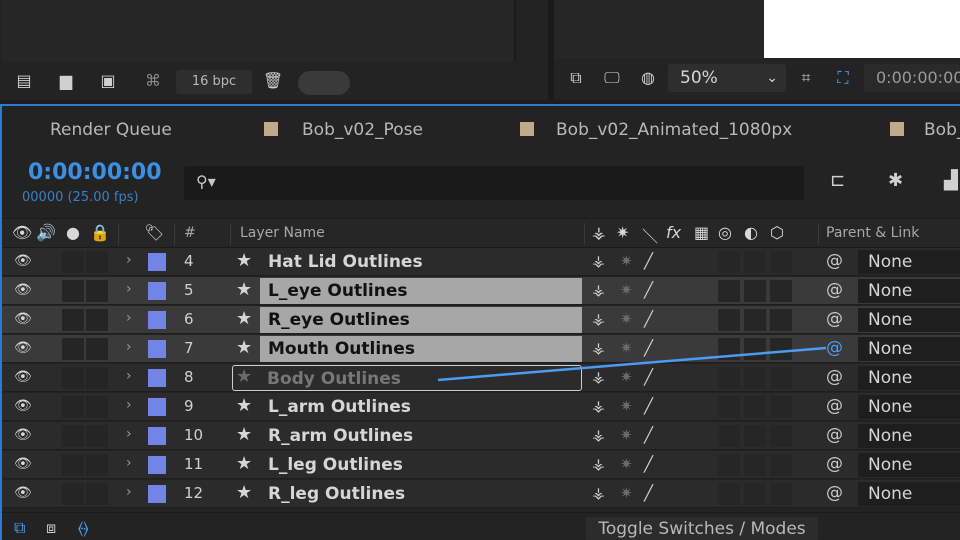  Describe the element at coordinates (46, 232) in the screenshot. I see `audio-icon: 🔊` at that location.